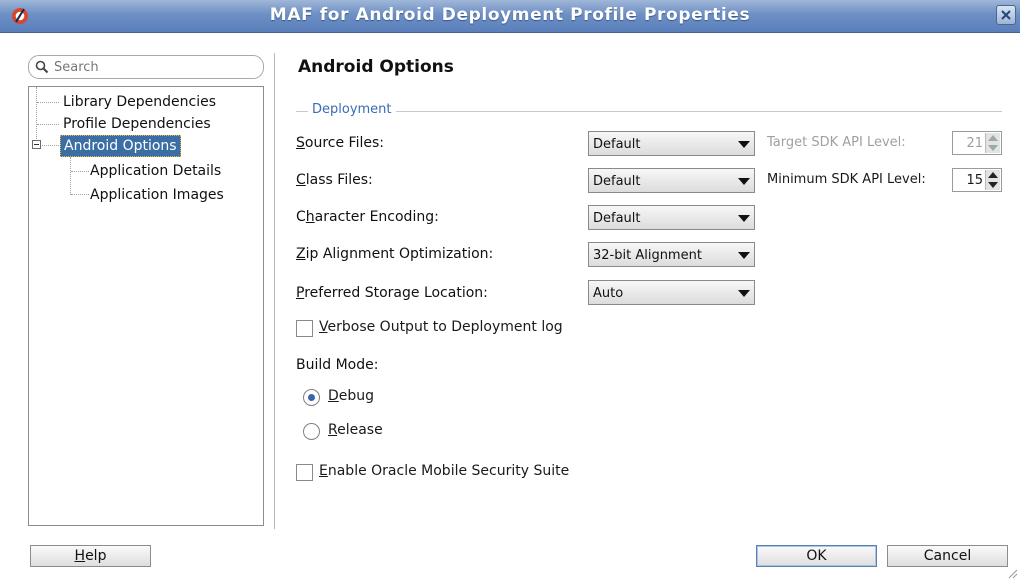 The width and height of the screenshot is (1020, 581). I want to click on security-suite-label: Enable Oracle Mobile Security Suite, so click(444, 471).